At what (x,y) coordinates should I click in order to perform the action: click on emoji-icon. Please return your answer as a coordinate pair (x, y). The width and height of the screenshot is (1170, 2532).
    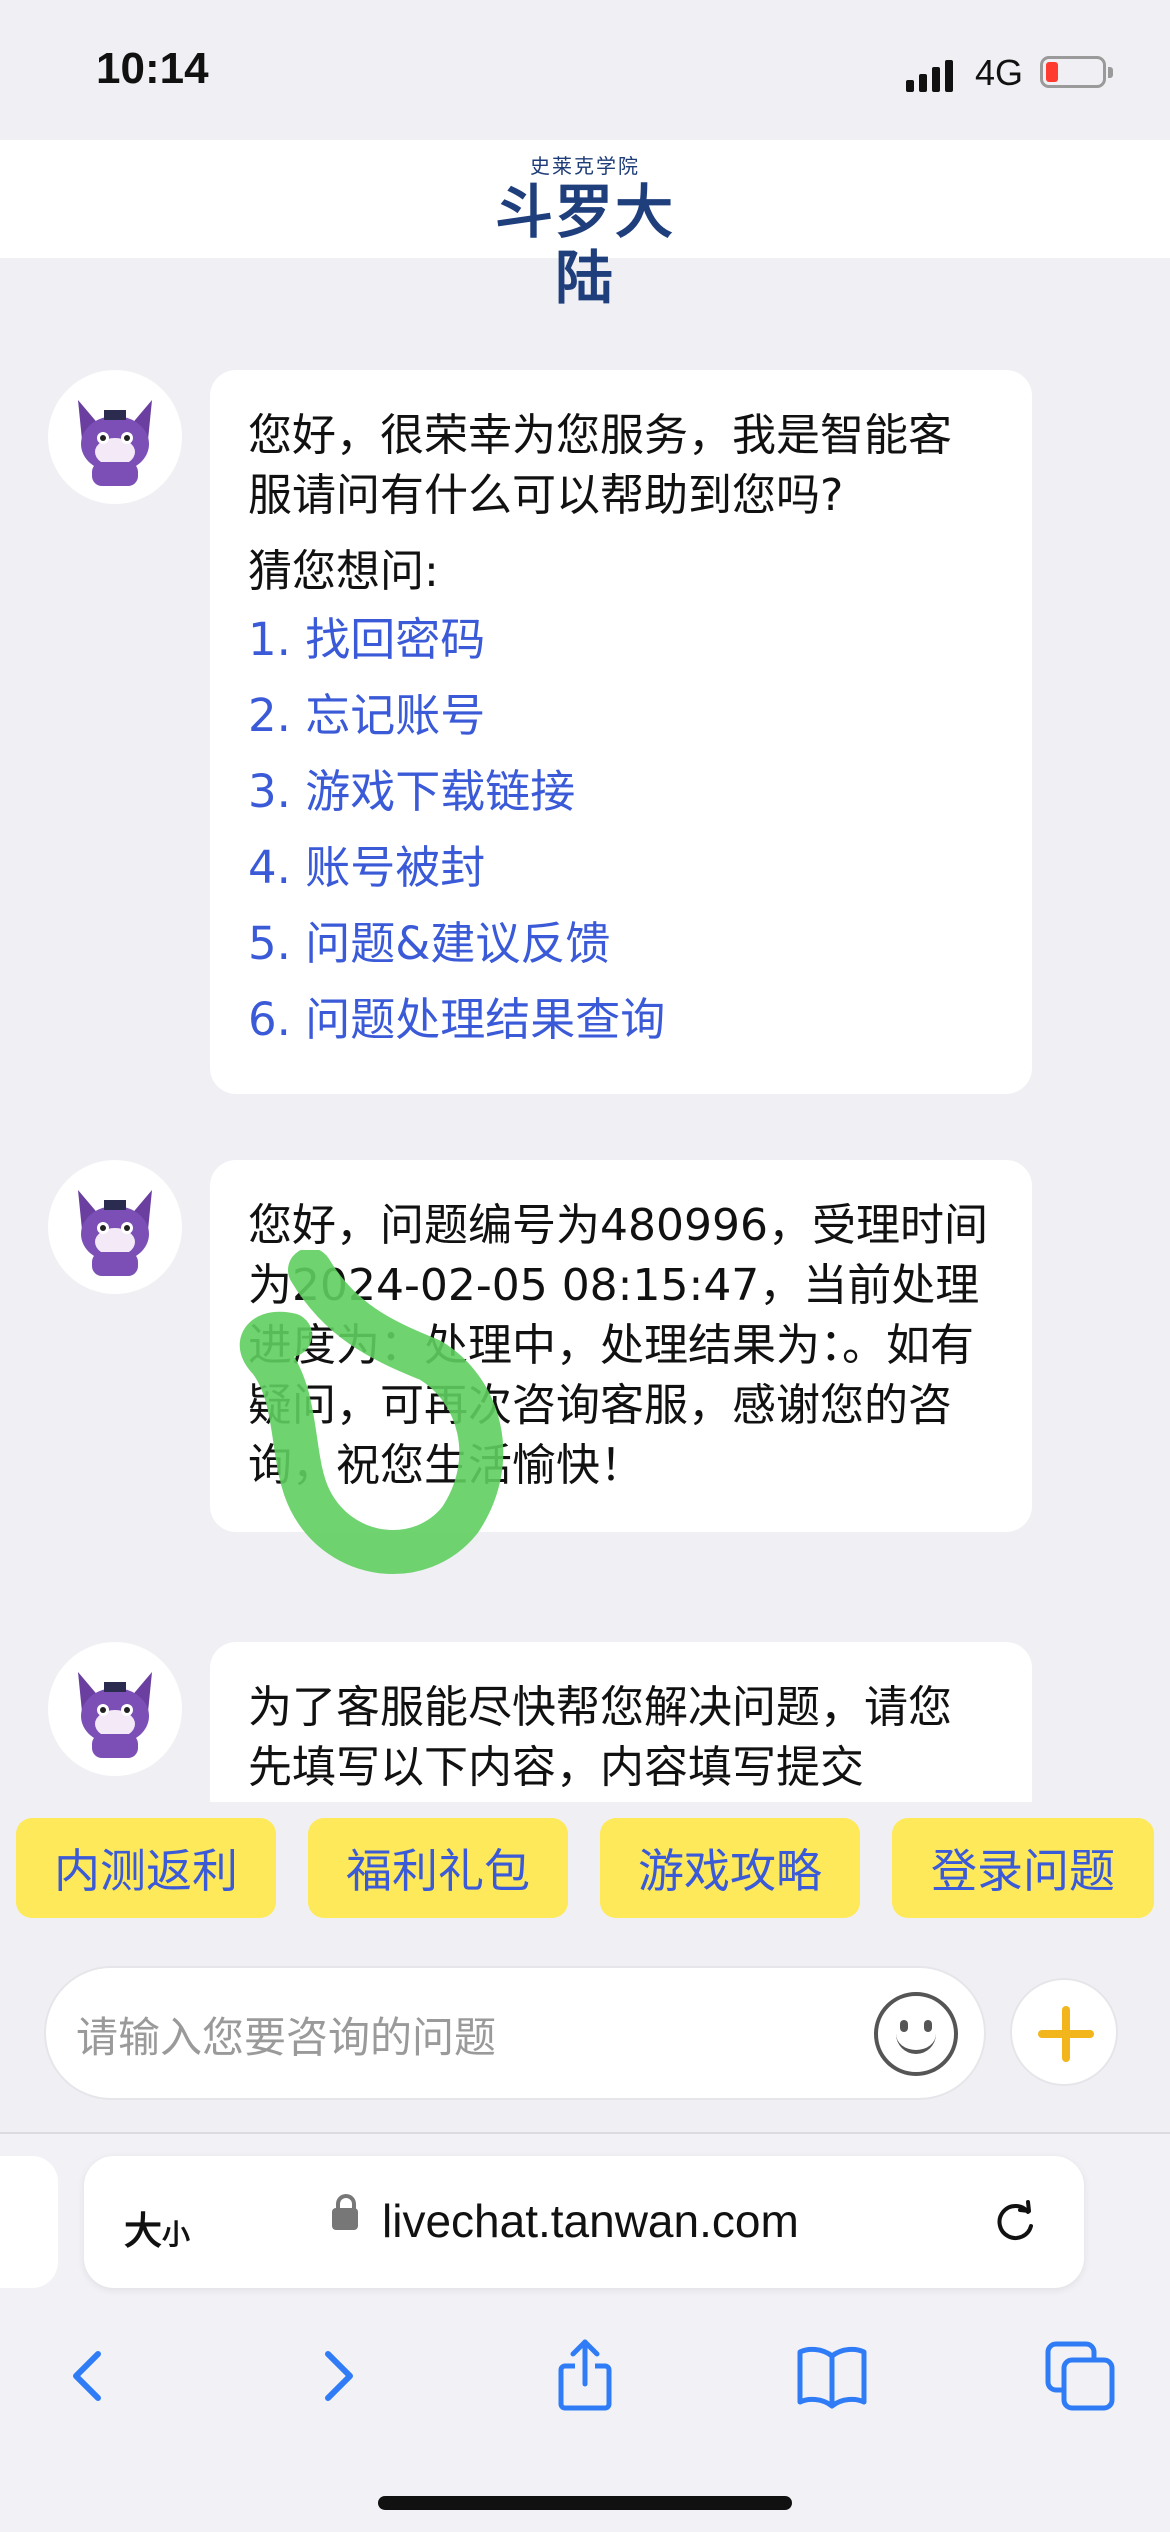
    Looking at the image, I should click on (916, 2034).